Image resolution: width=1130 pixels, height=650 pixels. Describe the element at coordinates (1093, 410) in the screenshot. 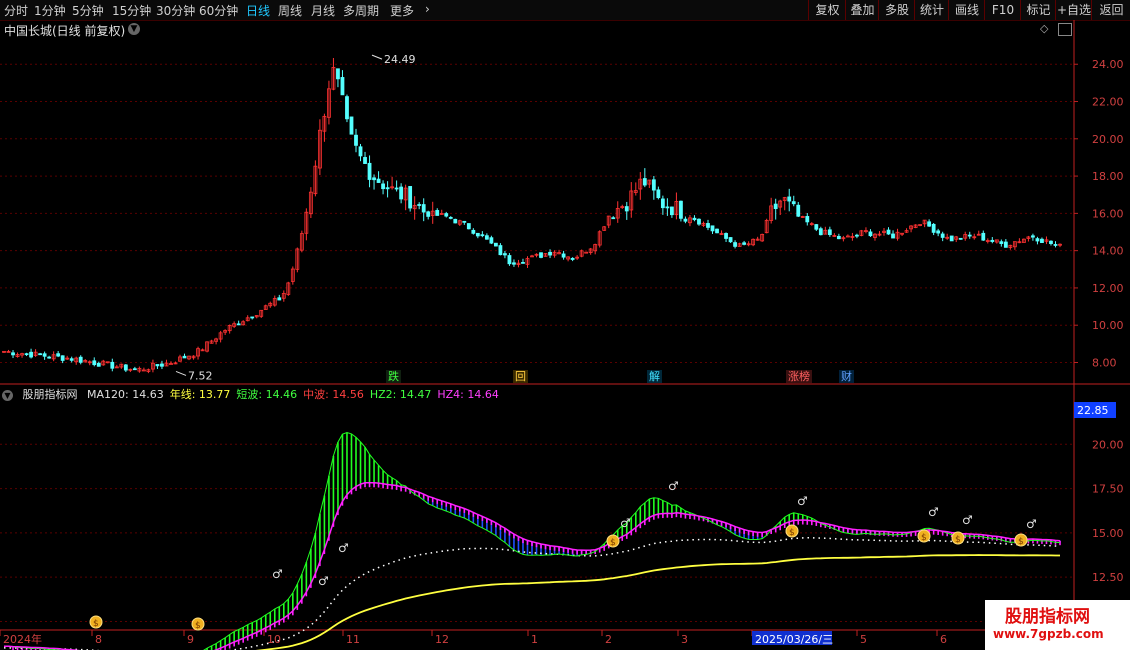

I see `current-price-label: 22.85` at that location.